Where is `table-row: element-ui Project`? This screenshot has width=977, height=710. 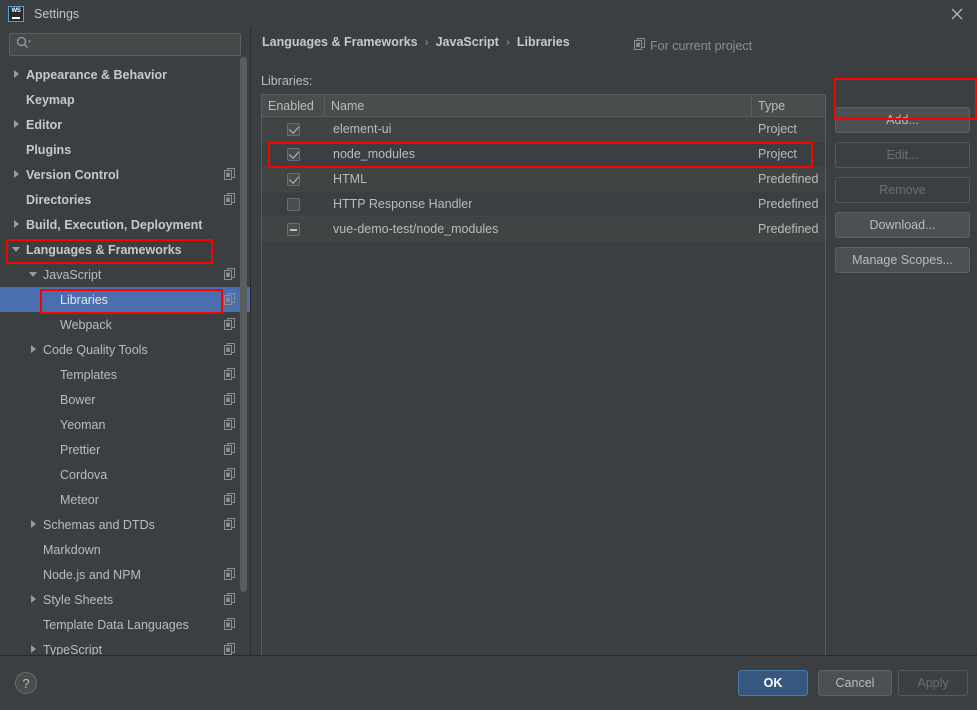 table-row: element-ui Project is located at coordinates (543, 129).